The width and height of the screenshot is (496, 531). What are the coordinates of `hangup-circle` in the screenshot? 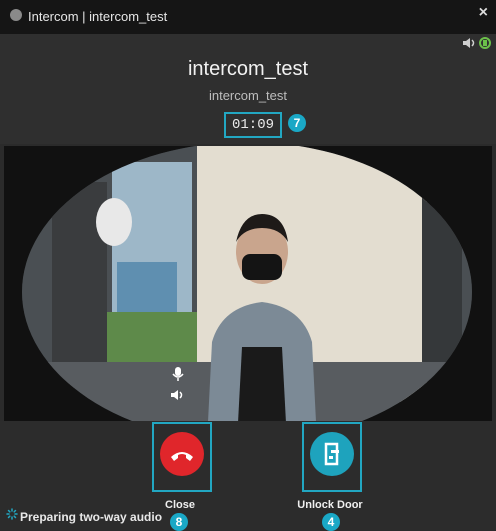 It's located at (182, 454).